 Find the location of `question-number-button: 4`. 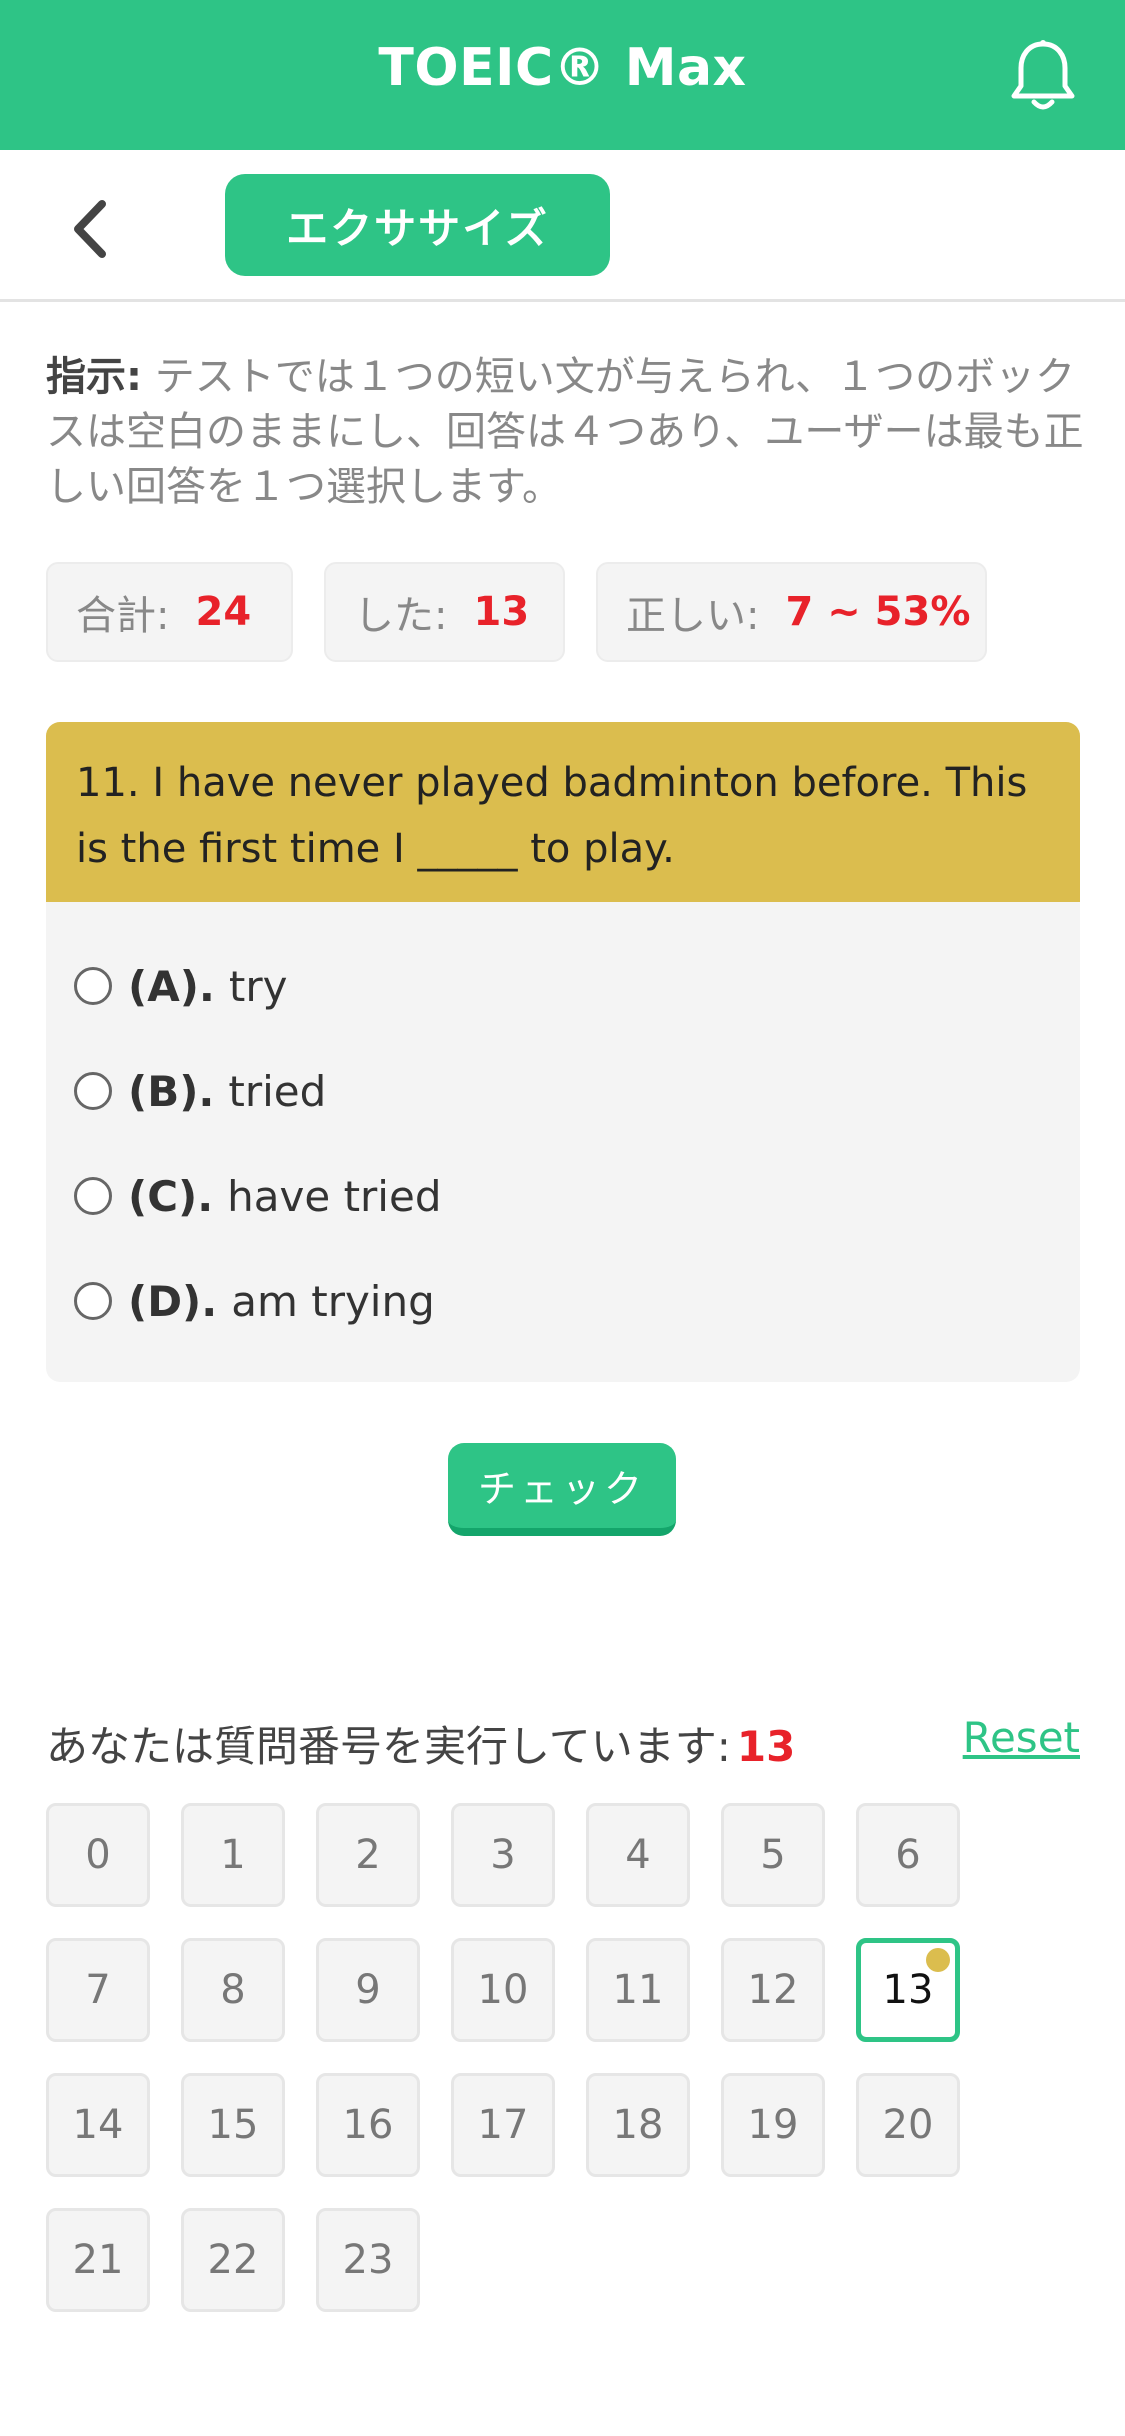

question-number-button: 4 is located at coordinates (638, 1855).